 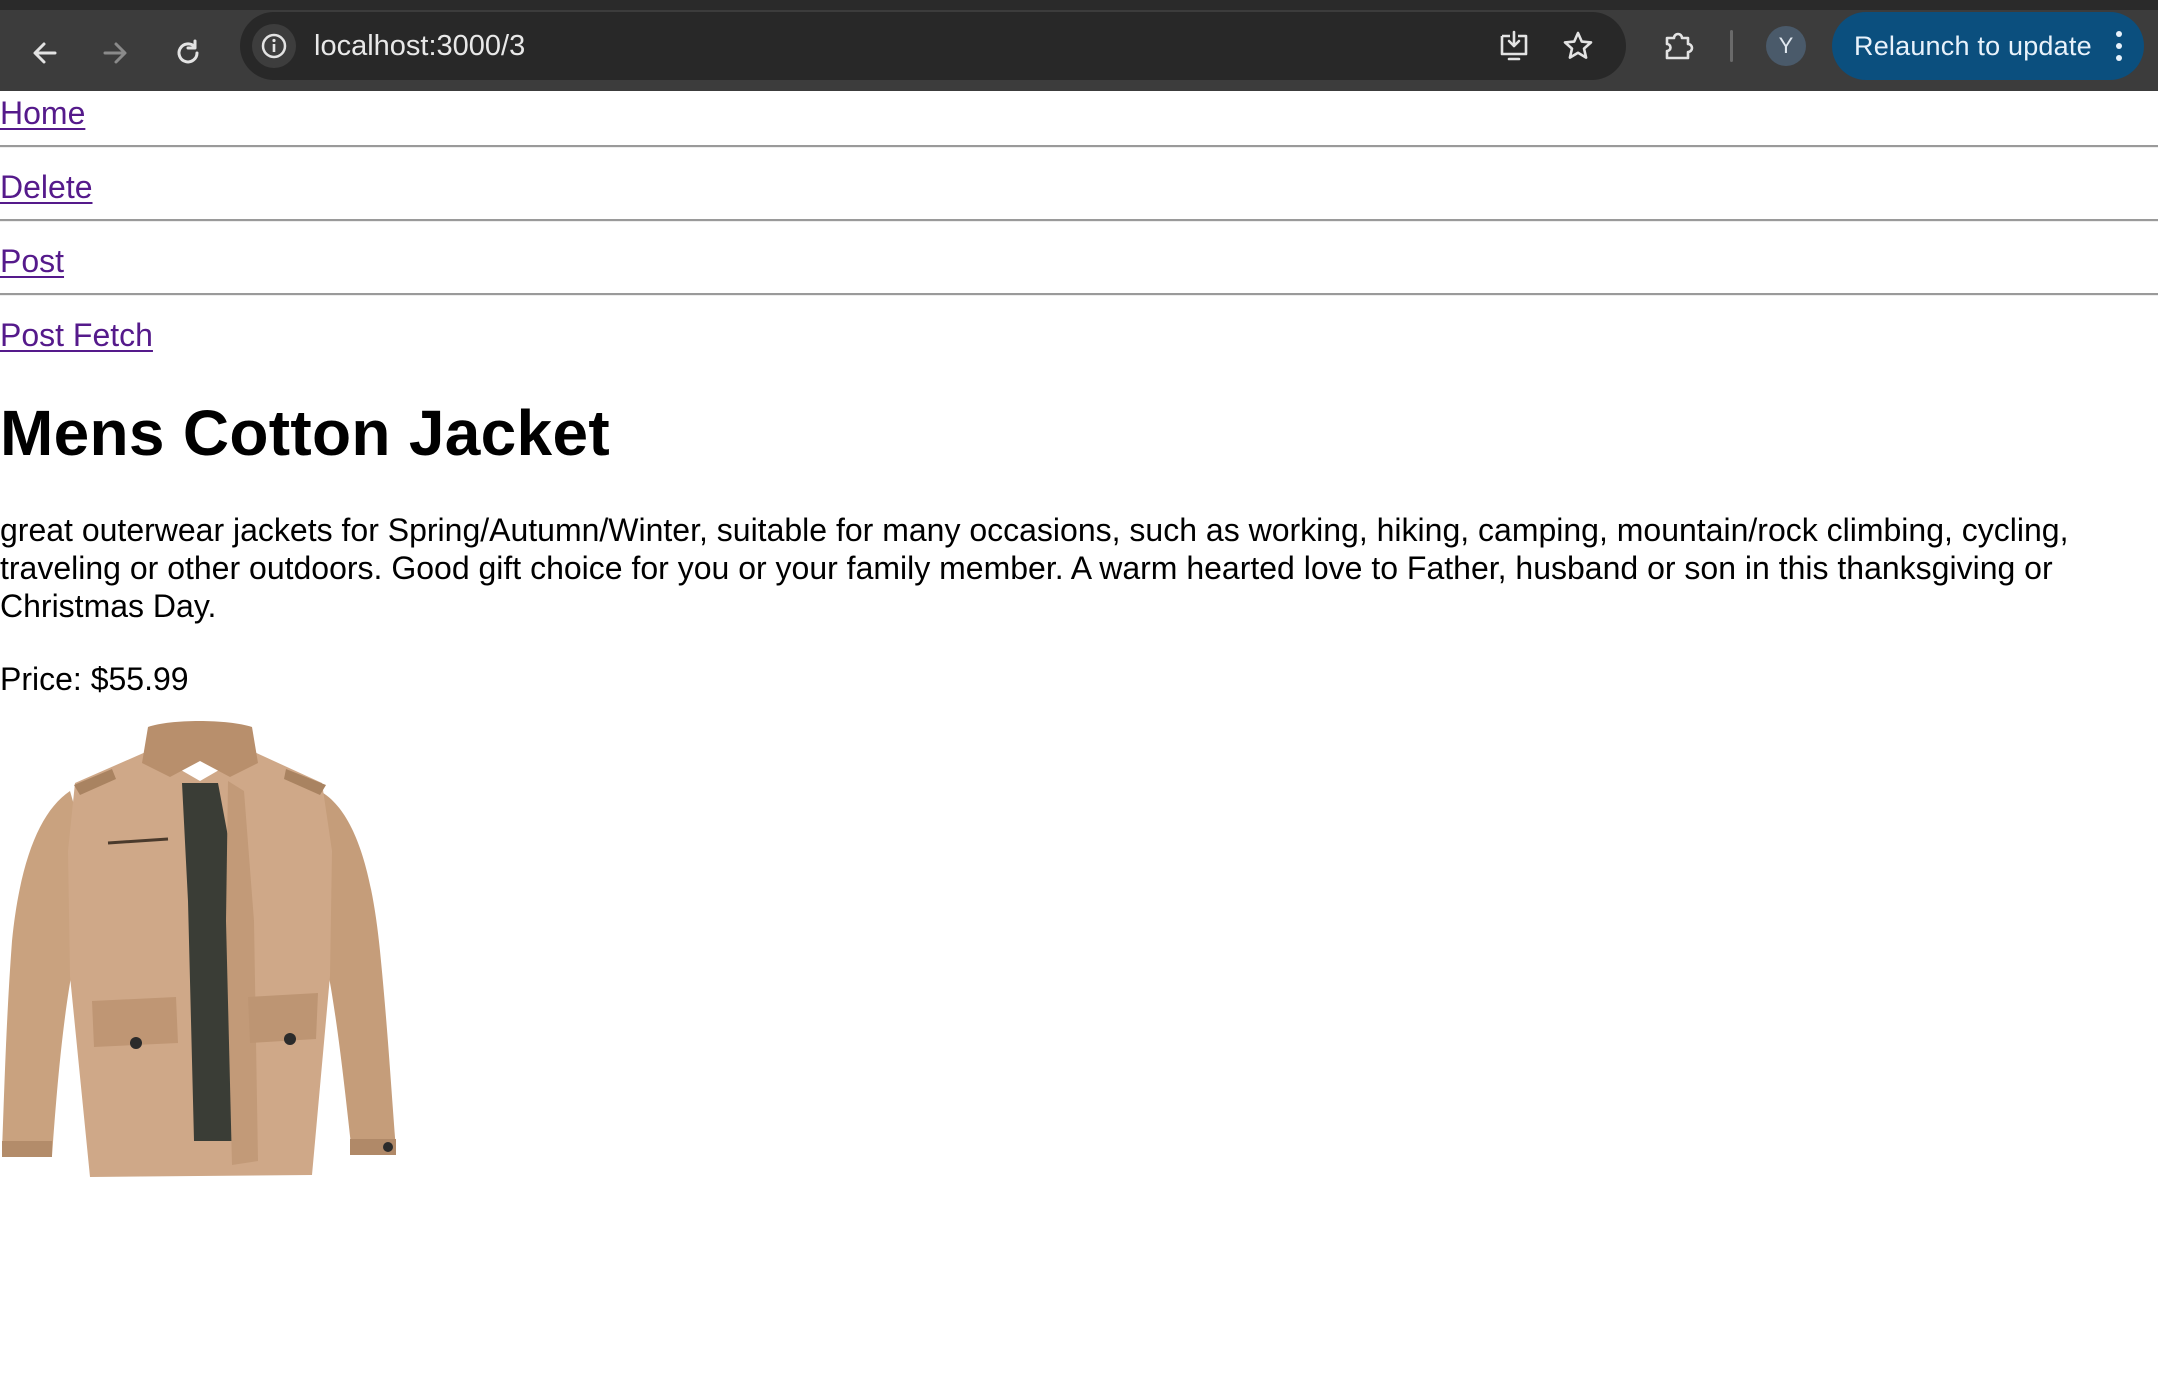 I want to click on back-button, so click(x=45, y=53).